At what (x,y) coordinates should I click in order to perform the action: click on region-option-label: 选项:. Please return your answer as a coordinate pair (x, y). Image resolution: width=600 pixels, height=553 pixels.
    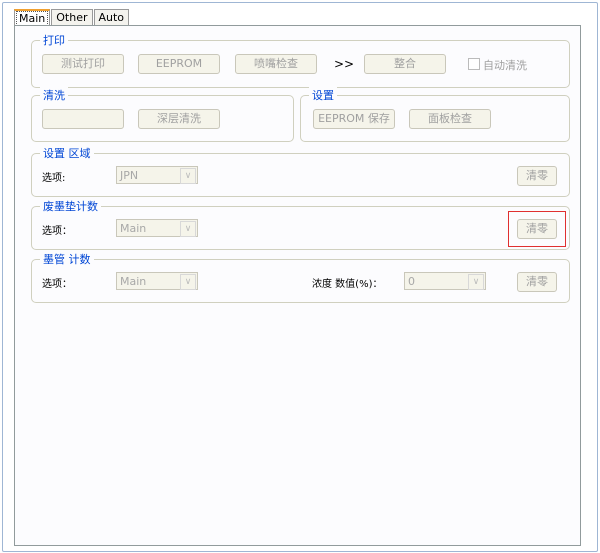
    Looking at the image, I should click on (54, 178).